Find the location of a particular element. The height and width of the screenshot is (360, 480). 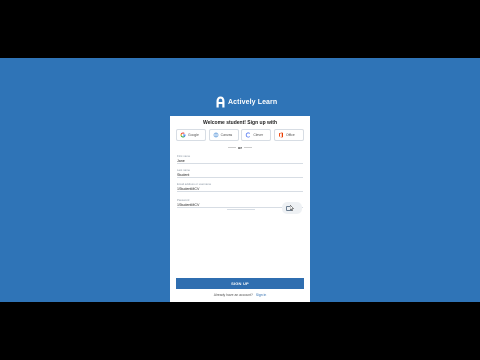

office-signup-button: Office is located at coordinates (288, 135).